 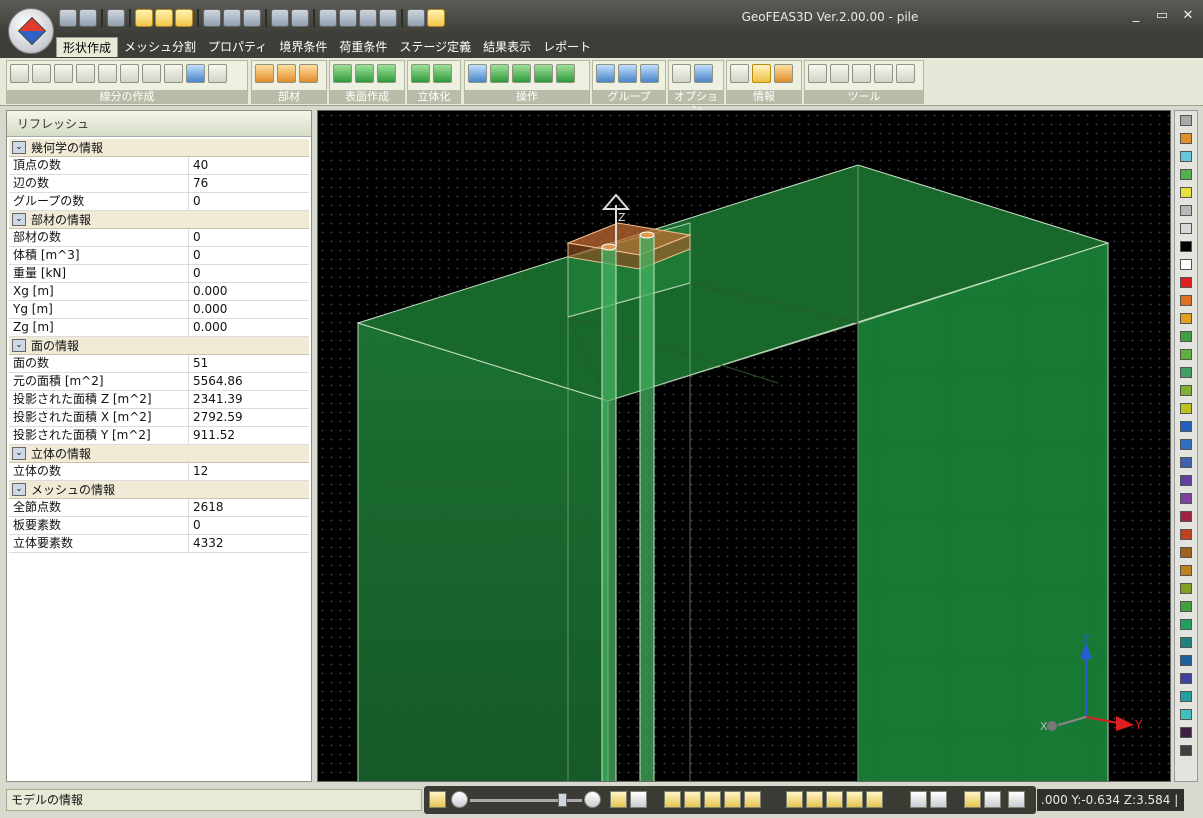 What do you see at coordinates (308, 73) in the screenshot?
I see `beam-edit-icon` at bounding box center [308, 73].